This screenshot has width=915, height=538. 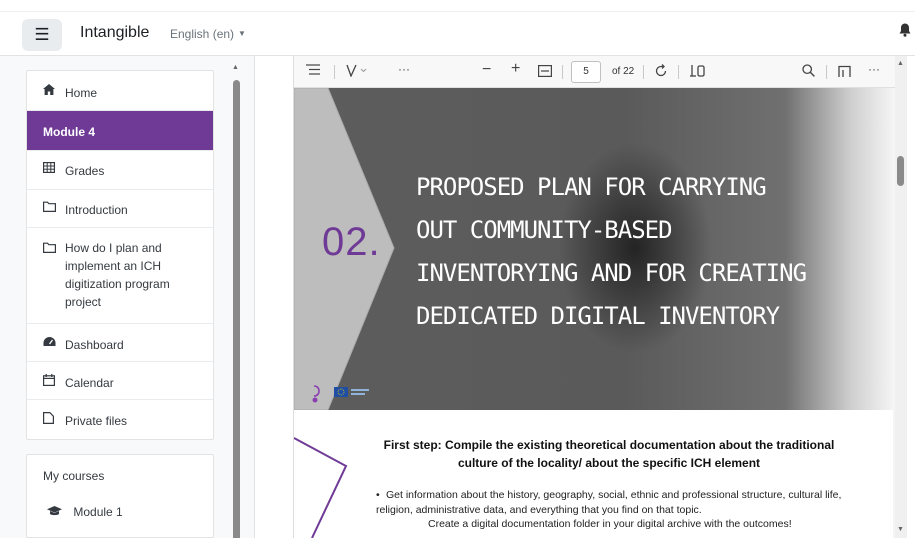 What do you see at coordinates (457, 28) in the screenshot?
I see `top-navbar: ☰ Intangible English (en) ▼` at bounding box center [457, 28].